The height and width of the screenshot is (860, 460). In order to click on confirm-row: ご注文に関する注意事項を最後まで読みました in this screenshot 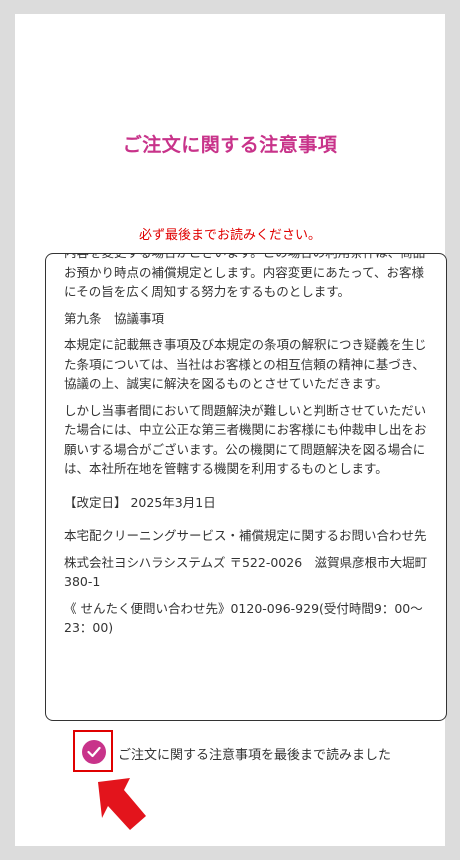, I will do `click(253, 752)`.